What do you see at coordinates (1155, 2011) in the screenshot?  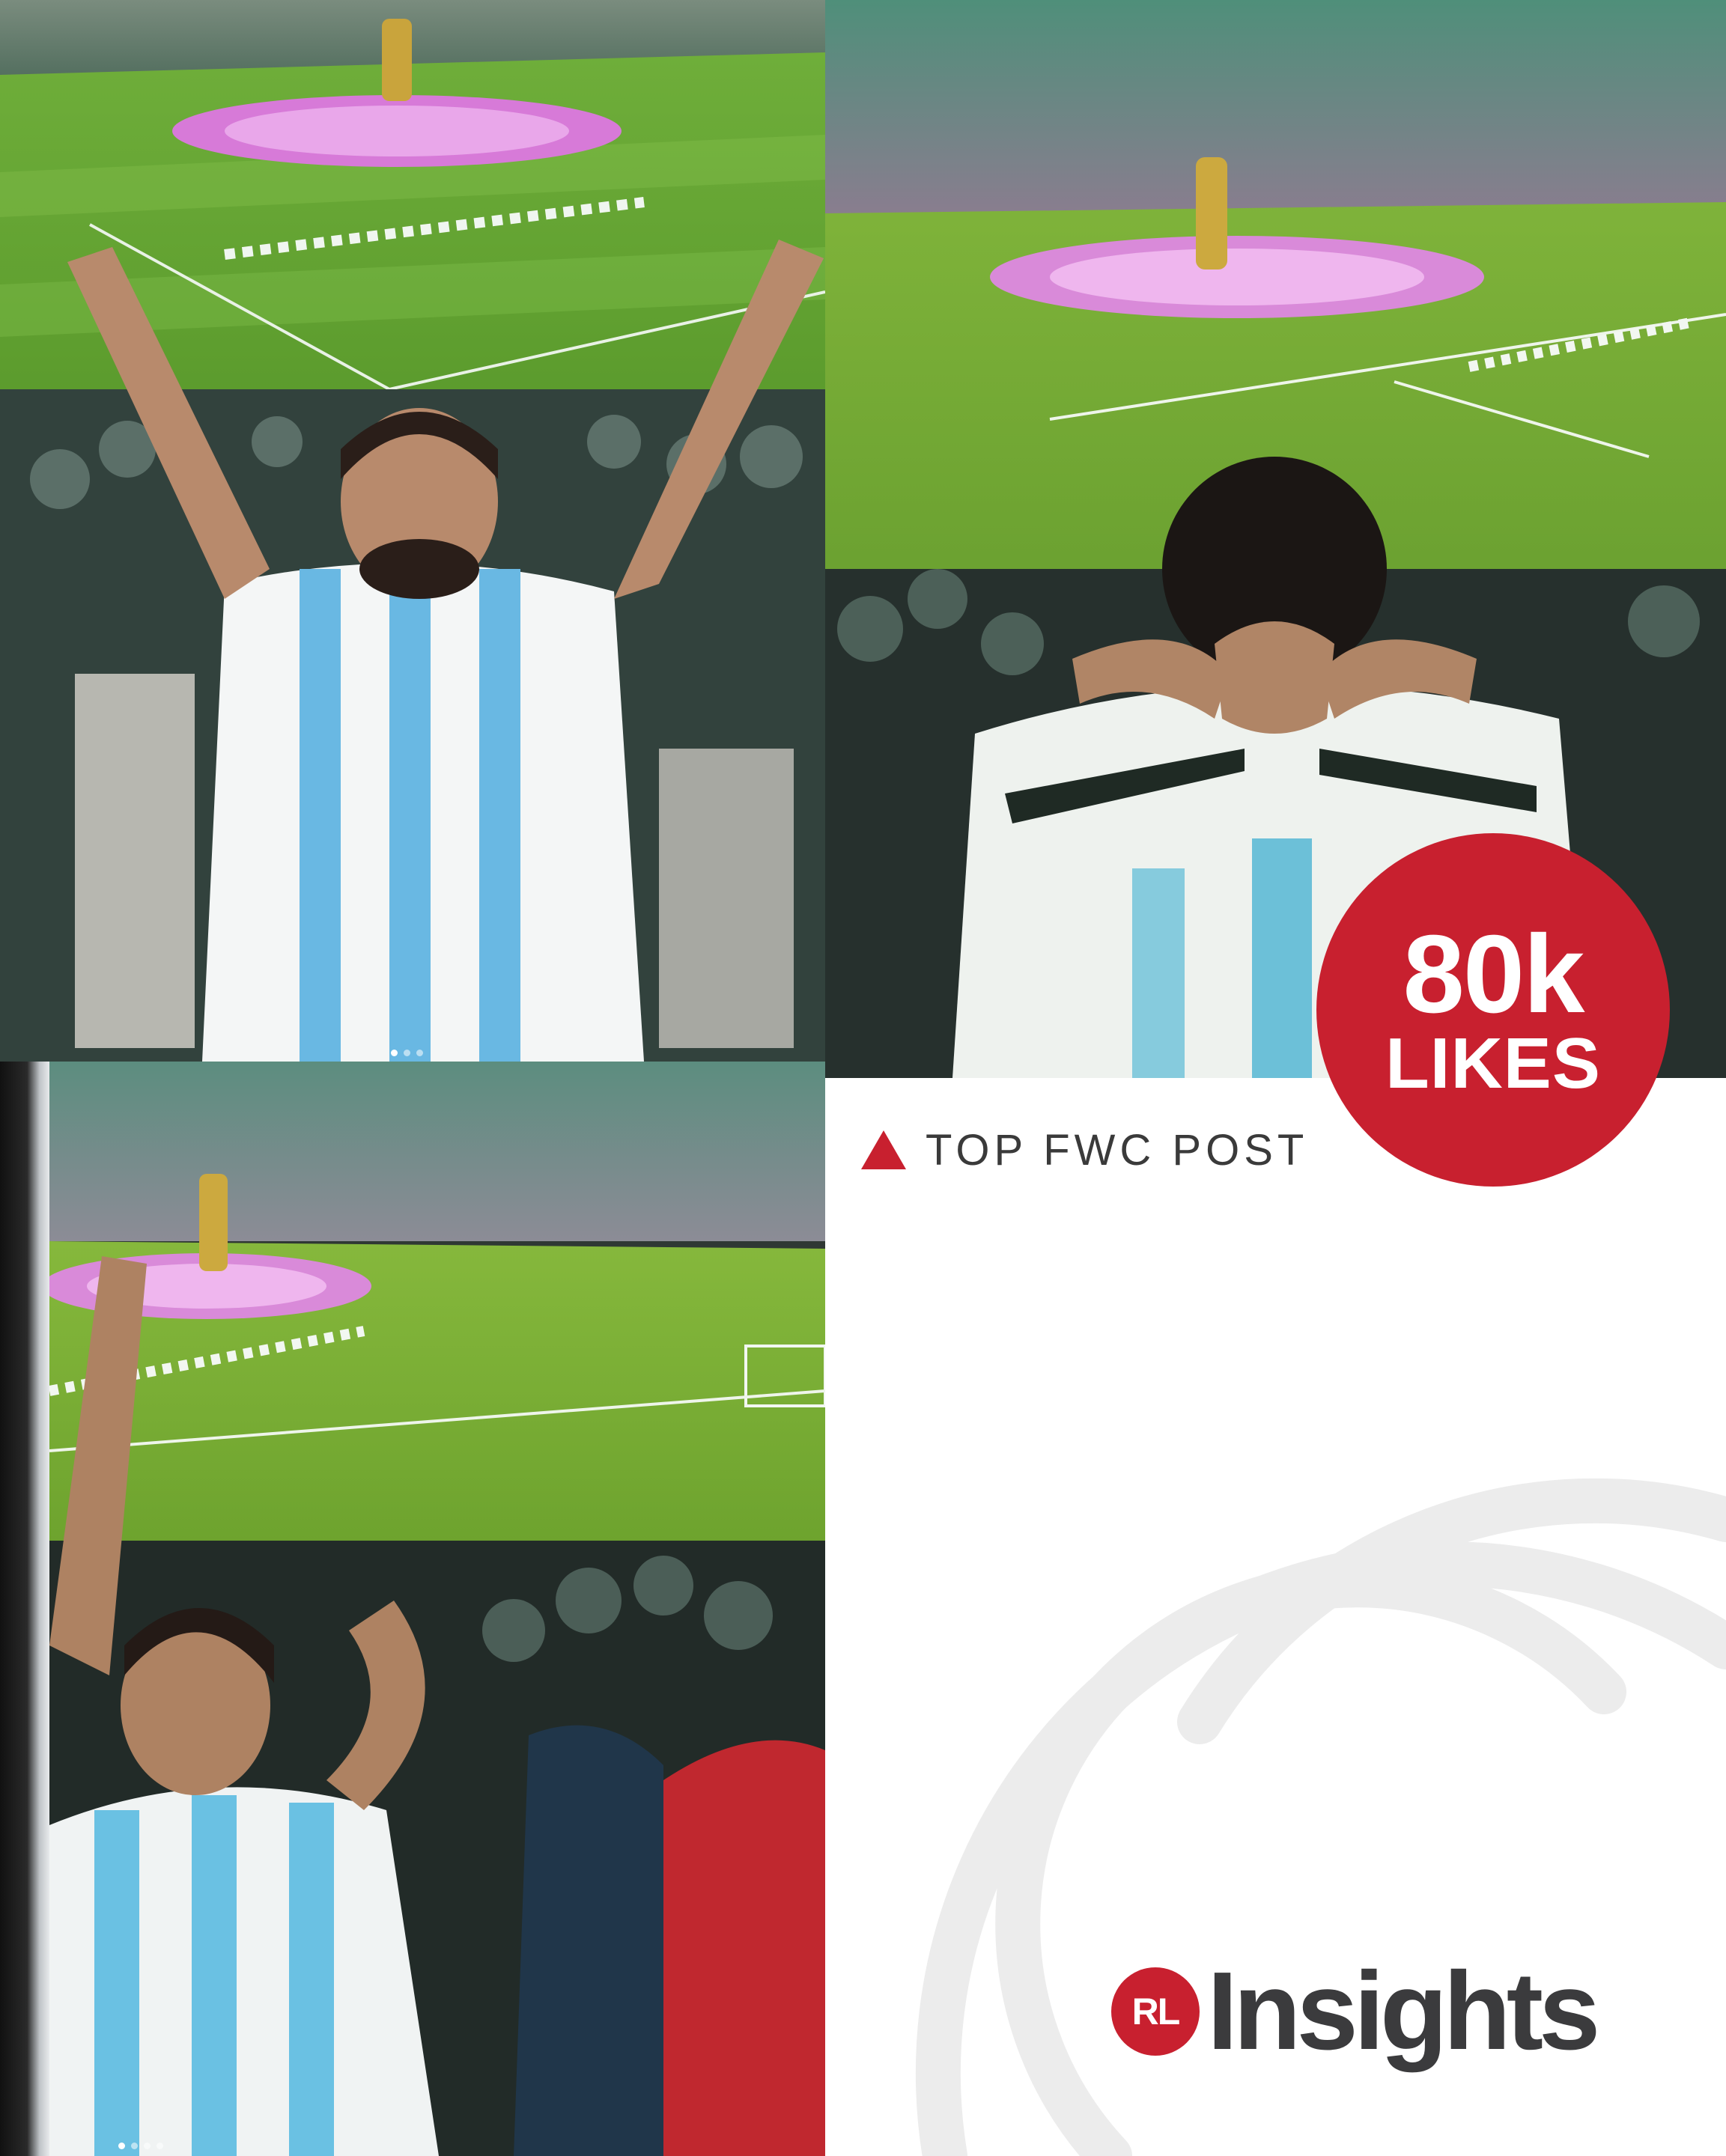 I see `brand-mark-icon: RL` at bounding box center [1155, 2011].